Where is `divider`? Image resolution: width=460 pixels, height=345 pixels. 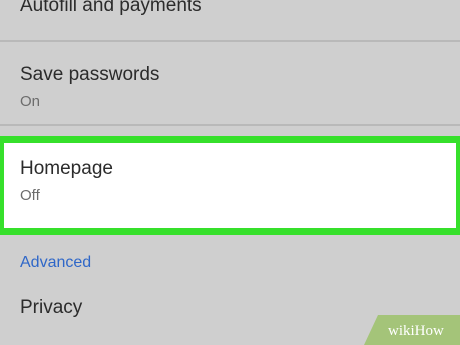 divider is located at coordinates (230, 125).